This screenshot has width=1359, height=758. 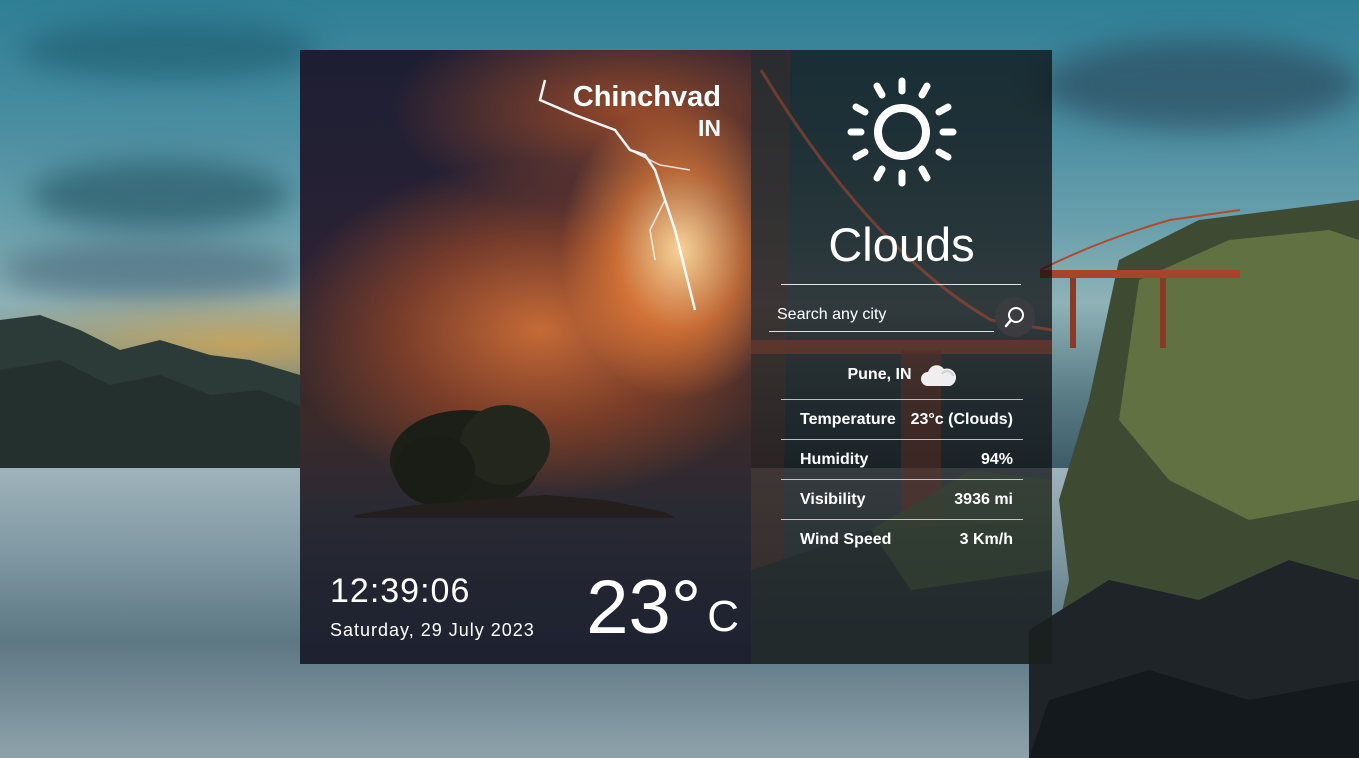 I want to click on weather-condition: Clouds, so click(x=901, y=244).